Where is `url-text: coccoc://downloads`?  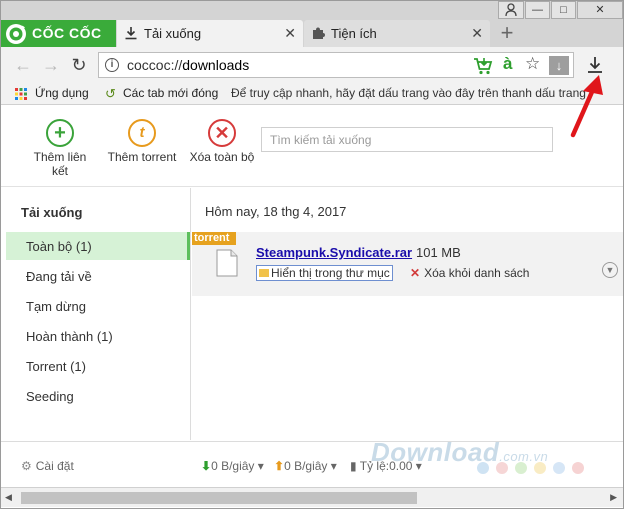 url-text: coccoc://downloads is located at coordinates (188, 65).